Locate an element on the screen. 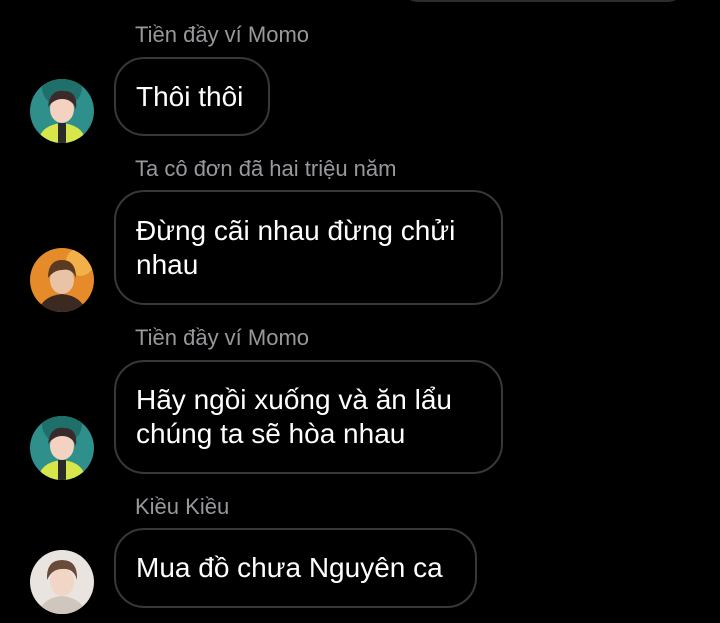 The height and width of the screenshot is (623, 720). boy-orange-background-avatar-icon is located at coordinates (62, 280).